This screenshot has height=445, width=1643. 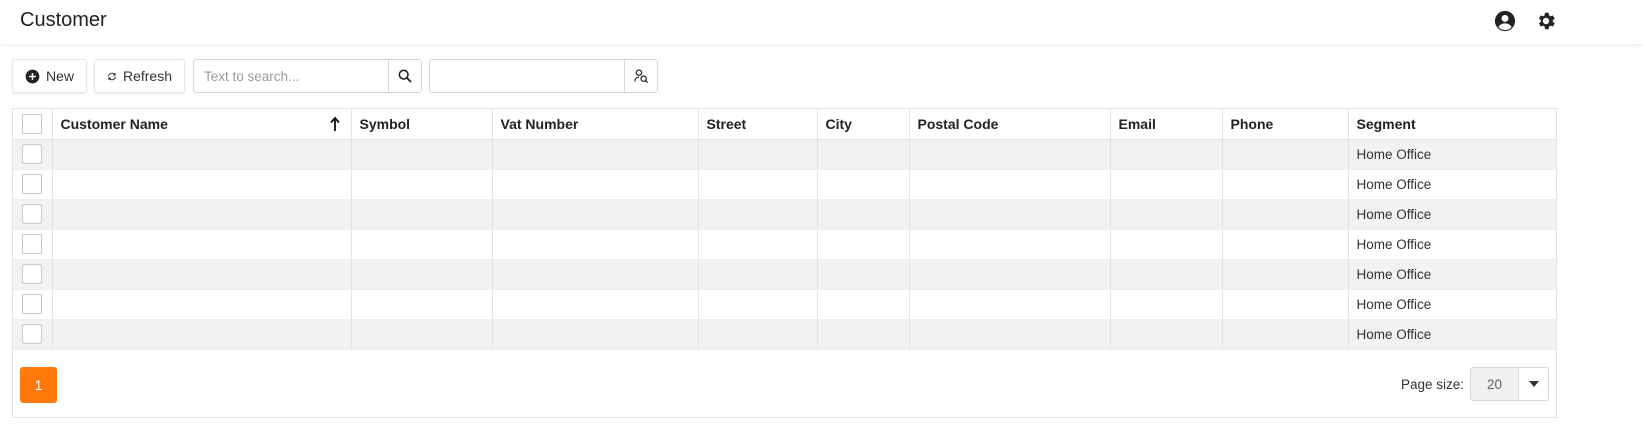 I want to click on refresh-icon, so click(x=112, y=76).